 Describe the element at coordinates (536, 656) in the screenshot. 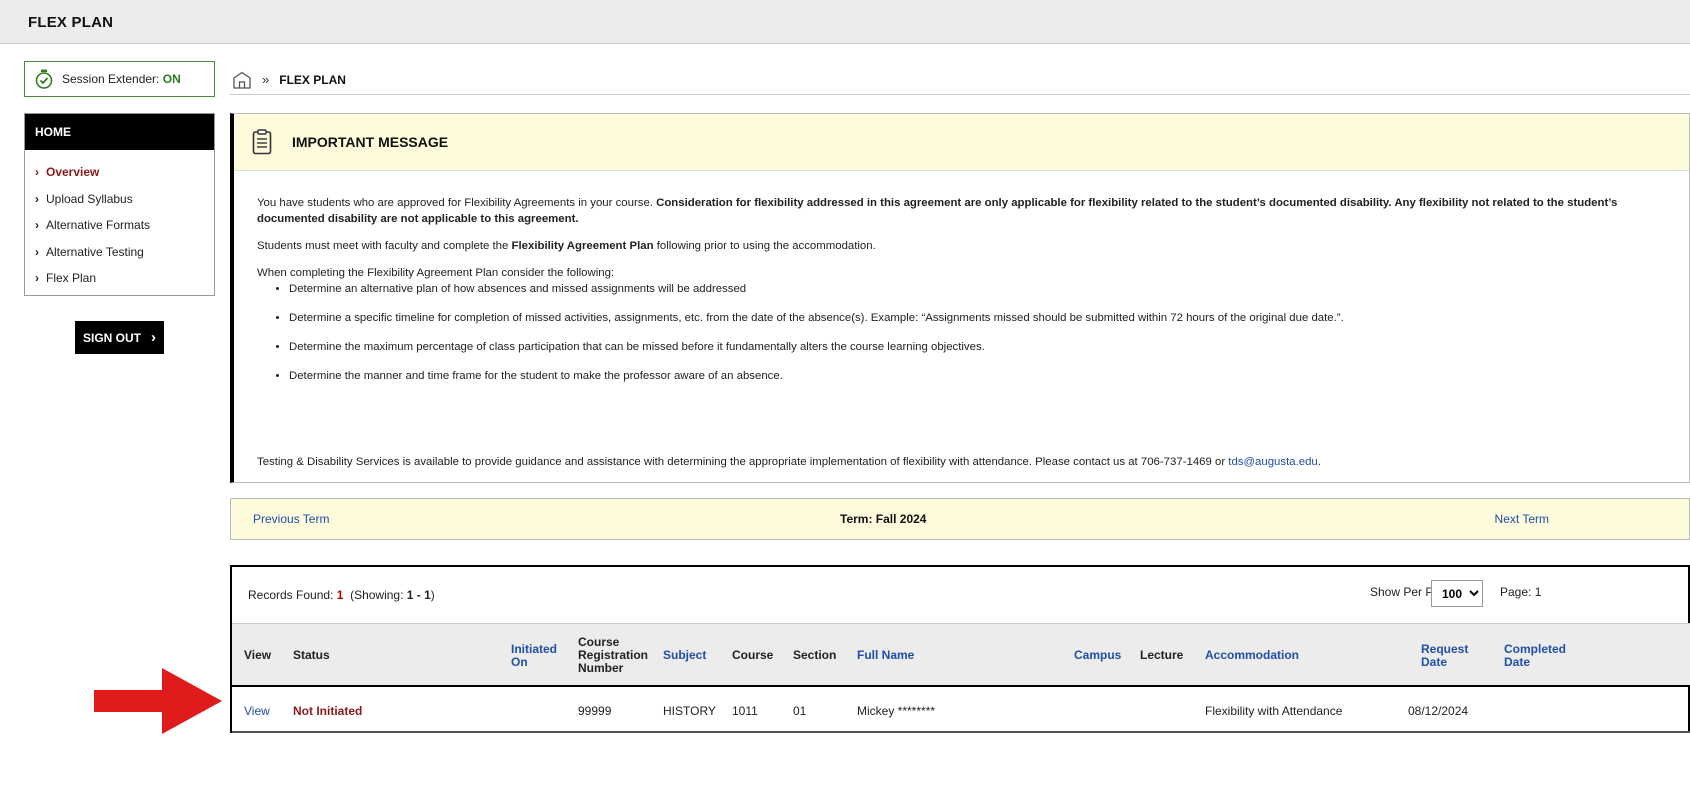

I see `header-initiated-on: Initiated On` at that location.